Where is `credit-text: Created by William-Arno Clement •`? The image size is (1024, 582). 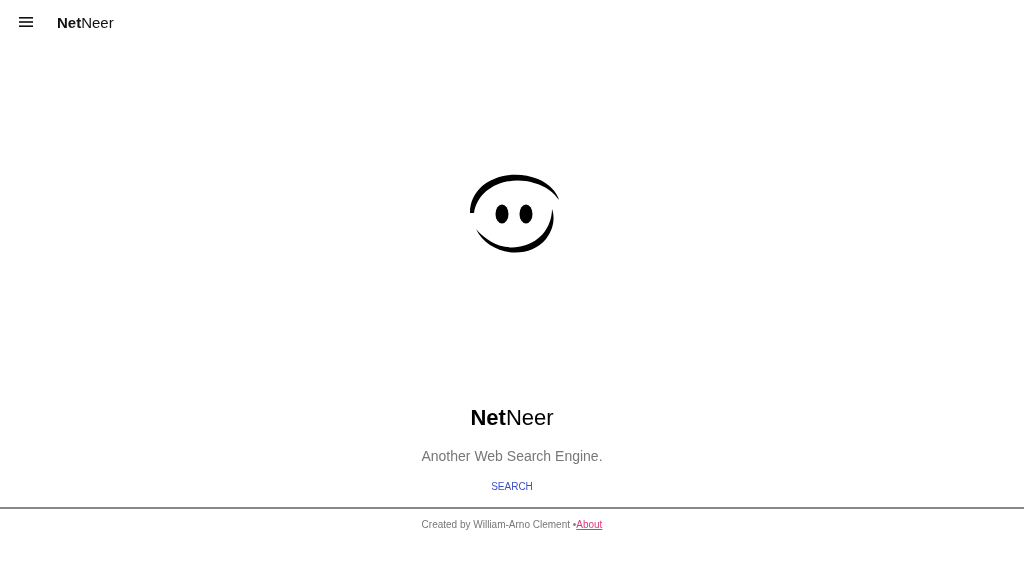
credit-text: Created by William-Arno Clement • is located at coordinates (499, 524).